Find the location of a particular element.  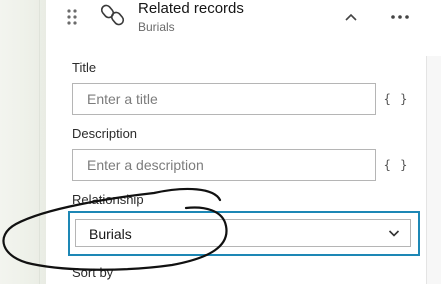

title-expression-button: { } is located at coordinates (396, 99).